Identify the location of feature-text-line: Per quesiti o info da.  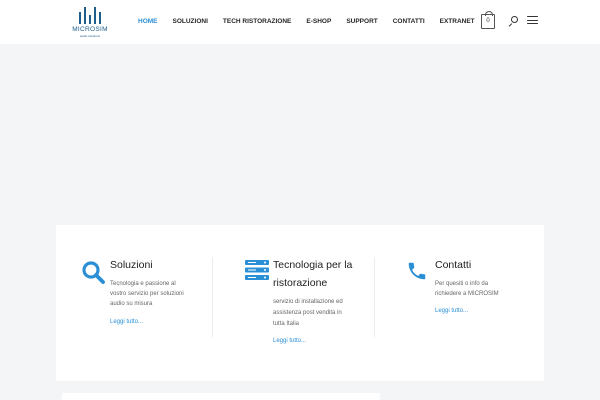
(462, 284).